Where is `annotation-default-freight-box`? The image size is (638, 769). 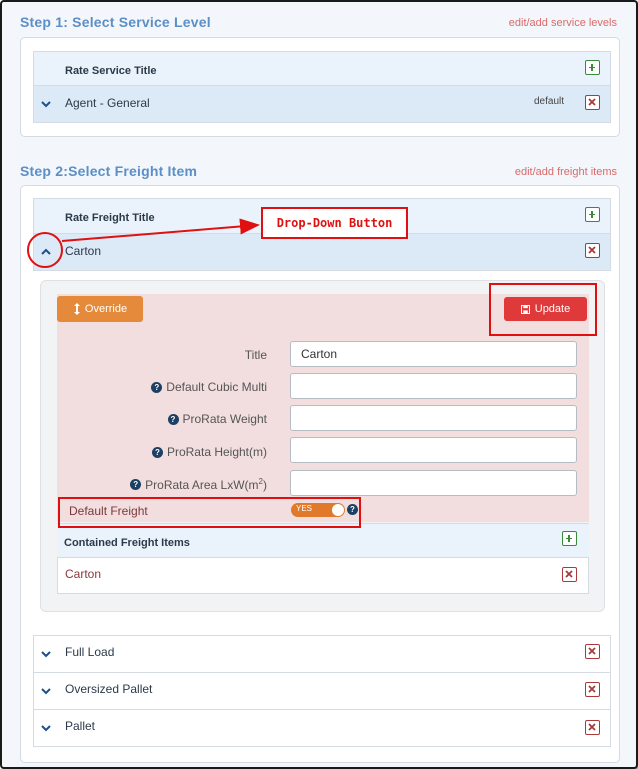 annotation-default-freight-box is located at coordinates (209, 512).